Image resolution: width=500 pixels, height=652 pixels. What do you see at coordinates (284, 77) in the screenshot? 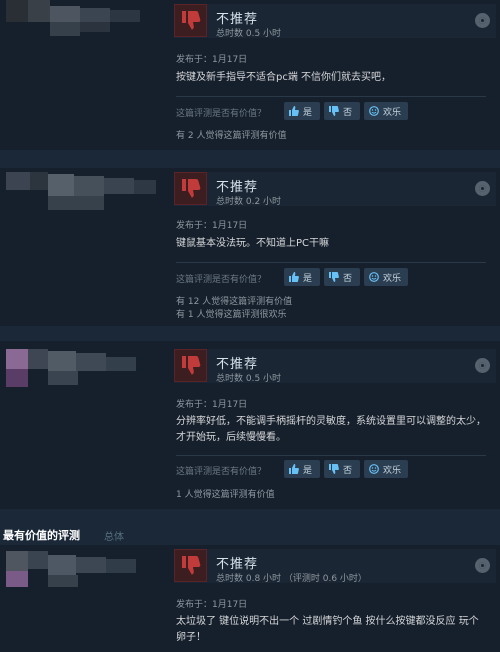
I see `review-text: 按键及新手指导不适合pc端 不信你们就去买吧，` at bounding box center [284, 77].